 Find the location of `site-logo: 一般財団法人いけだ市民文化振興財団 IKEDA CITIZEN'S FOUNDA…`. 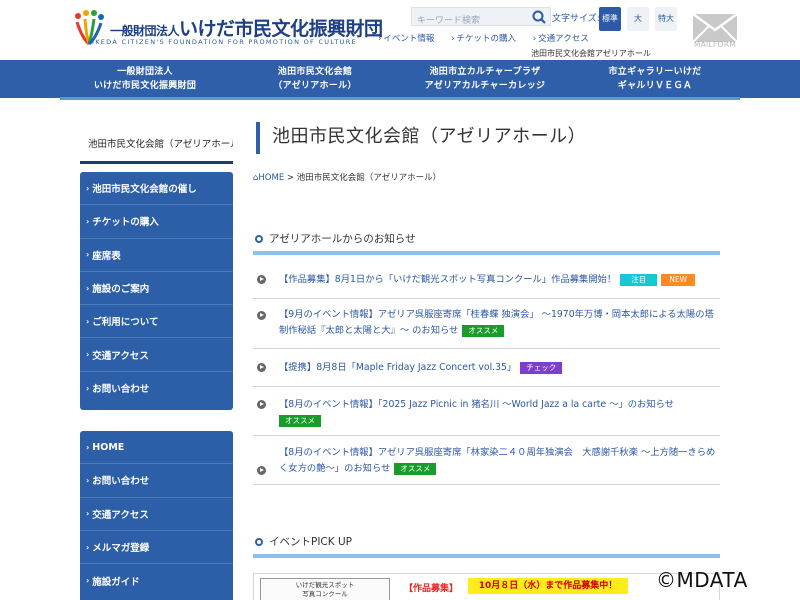

site-logo: 一般財団法人いけだ市民文化振興財団 IKEDA CITIZEN'S FOUNDA… is located at coordinates (227, 29).